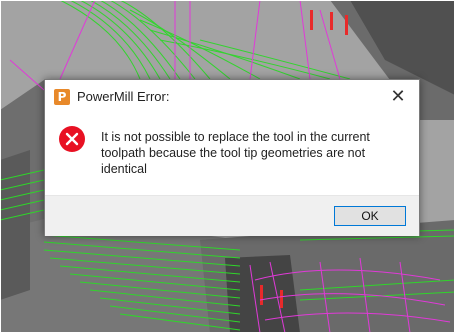  Describe the element at coordinates (123, 96) in the screenshot. I see `dialog-title: PowerMill Error:` at that location.